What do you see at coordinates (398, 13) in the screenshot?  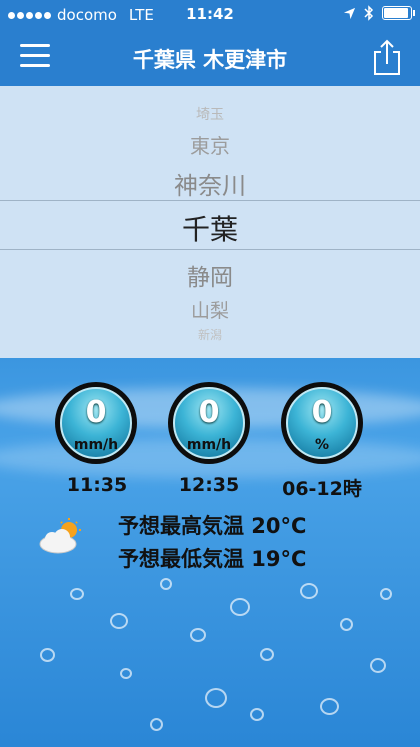 I see `battery-icon` at bounding box center [398, 13].